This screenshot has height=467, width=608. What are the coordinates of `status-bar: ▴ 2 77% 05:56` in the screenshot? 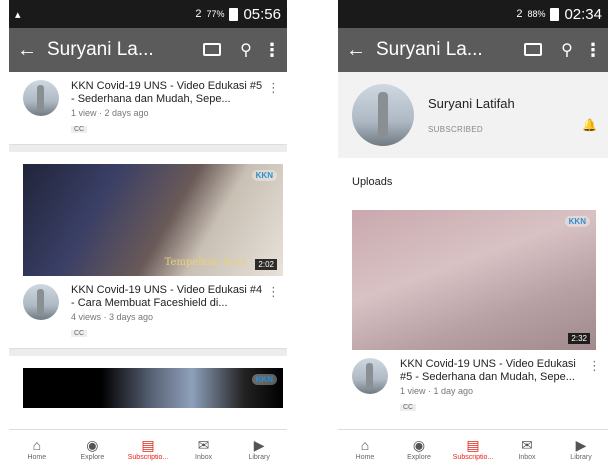 It's located at (148, 14).